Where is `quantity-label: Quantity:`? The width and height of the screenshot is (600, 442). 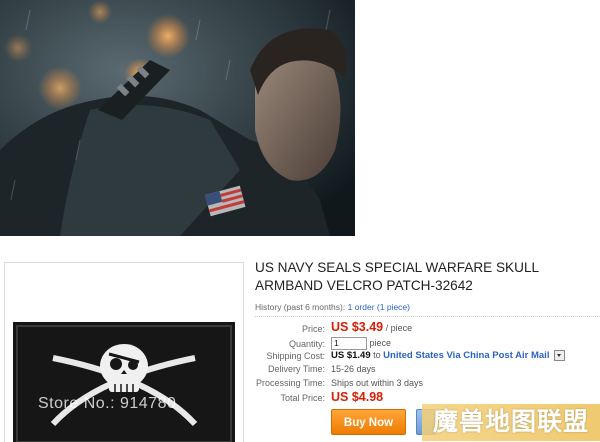
quantity-label: Quantity: is located at coordinates (306, 344).